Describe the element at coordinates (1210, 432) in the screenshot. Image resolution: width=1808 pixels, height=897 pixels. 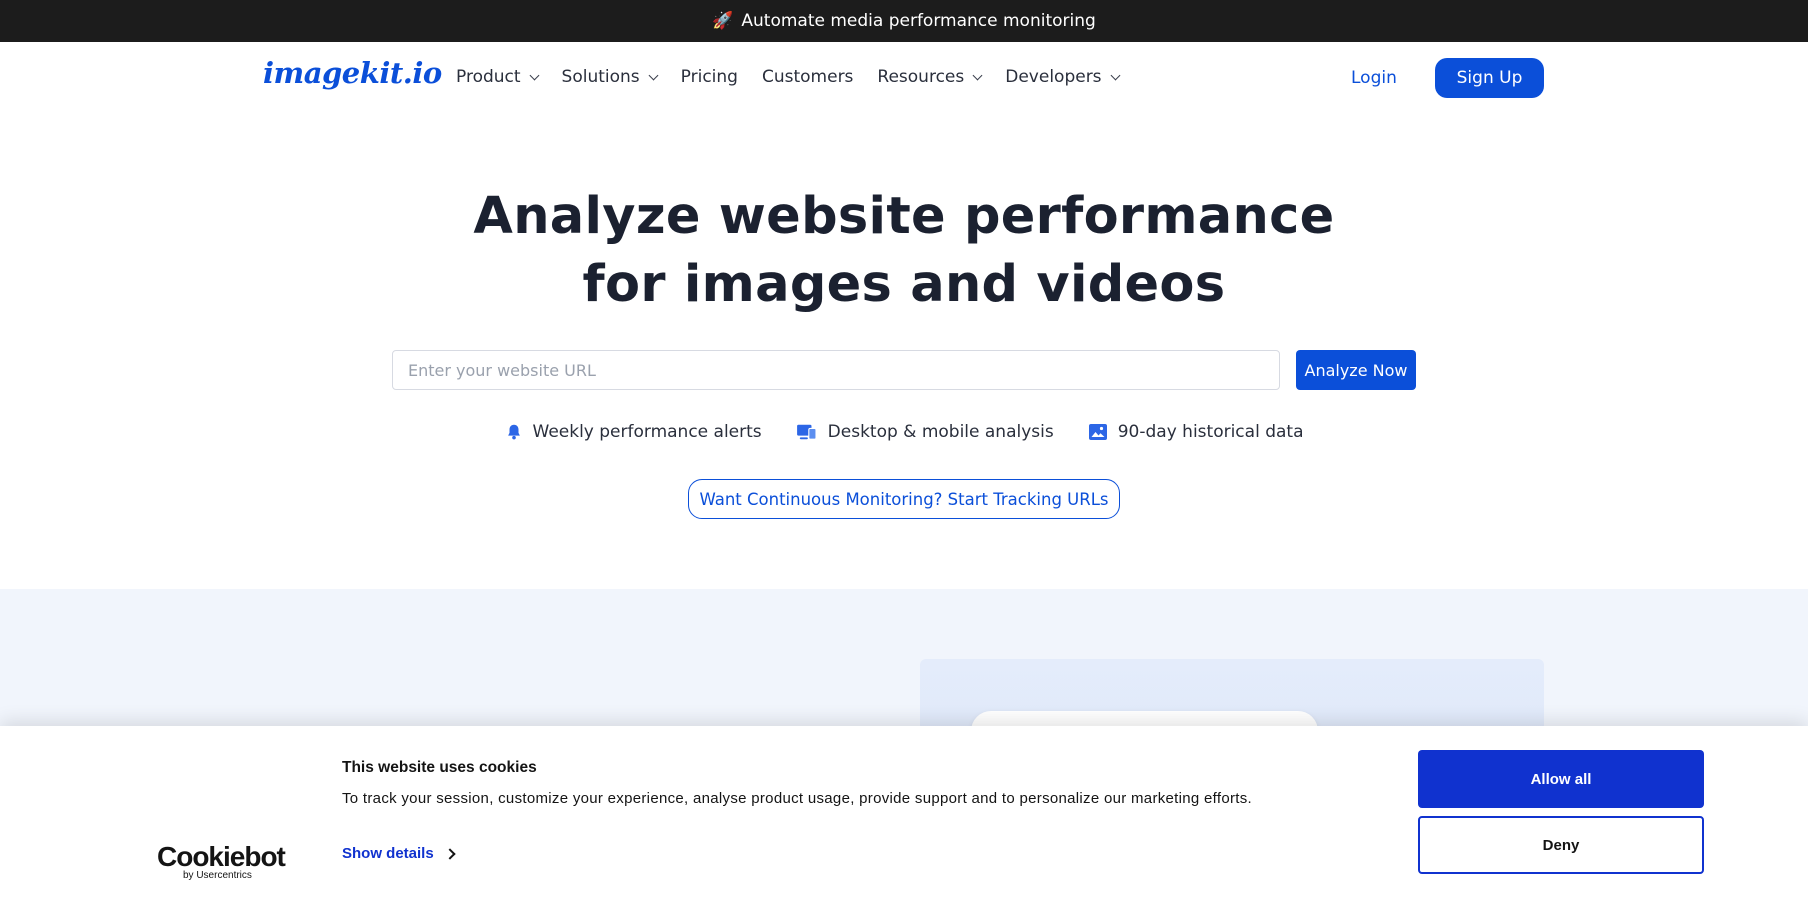
I see `feature-label: 90-day historical data` at that location.